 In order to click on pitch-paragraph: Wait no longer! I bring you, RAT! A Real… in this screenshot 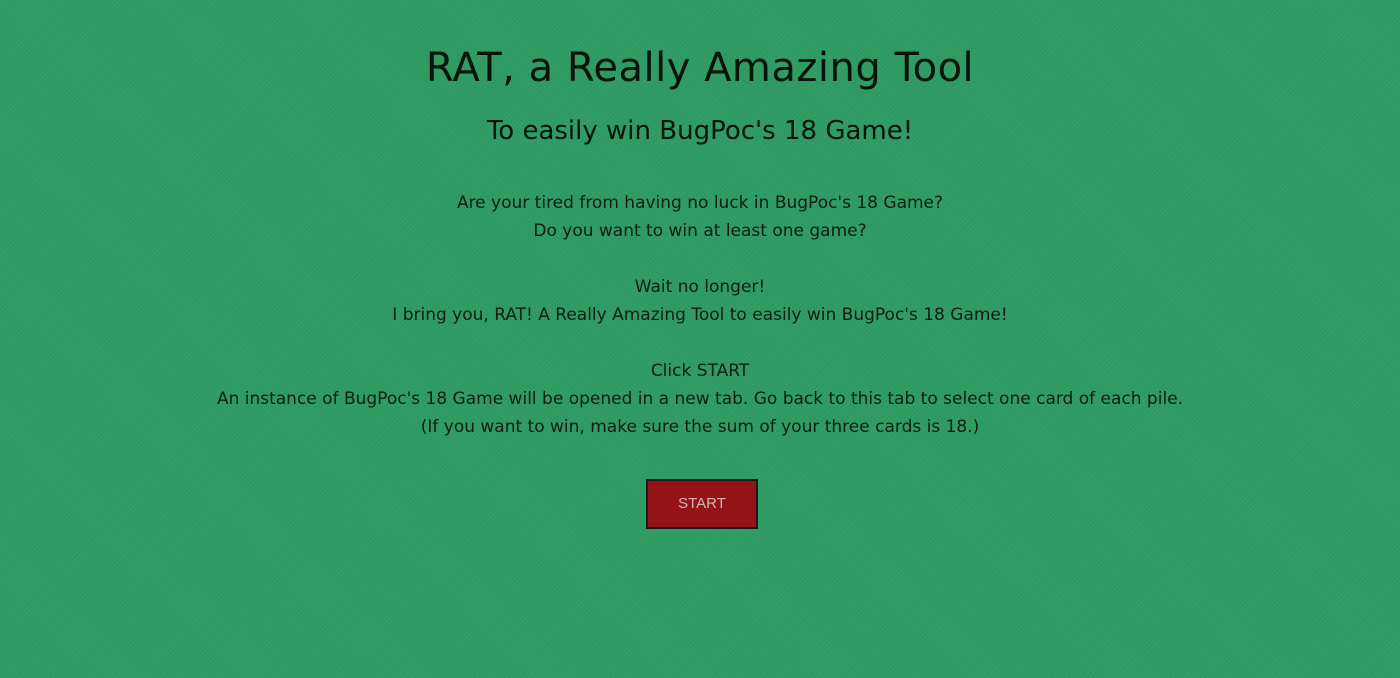, I will do `click(700, 301)`.